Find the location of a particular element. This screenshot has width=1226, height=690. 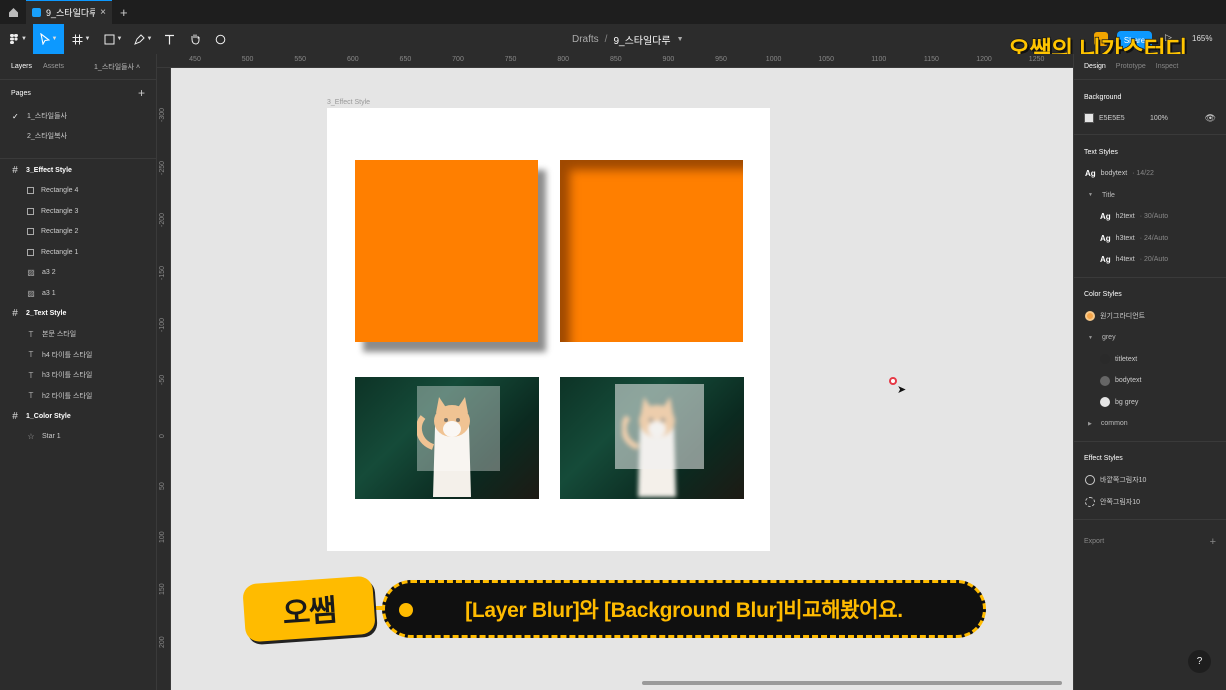

horizontal-scrollbar is located at coordinates (852, 683).